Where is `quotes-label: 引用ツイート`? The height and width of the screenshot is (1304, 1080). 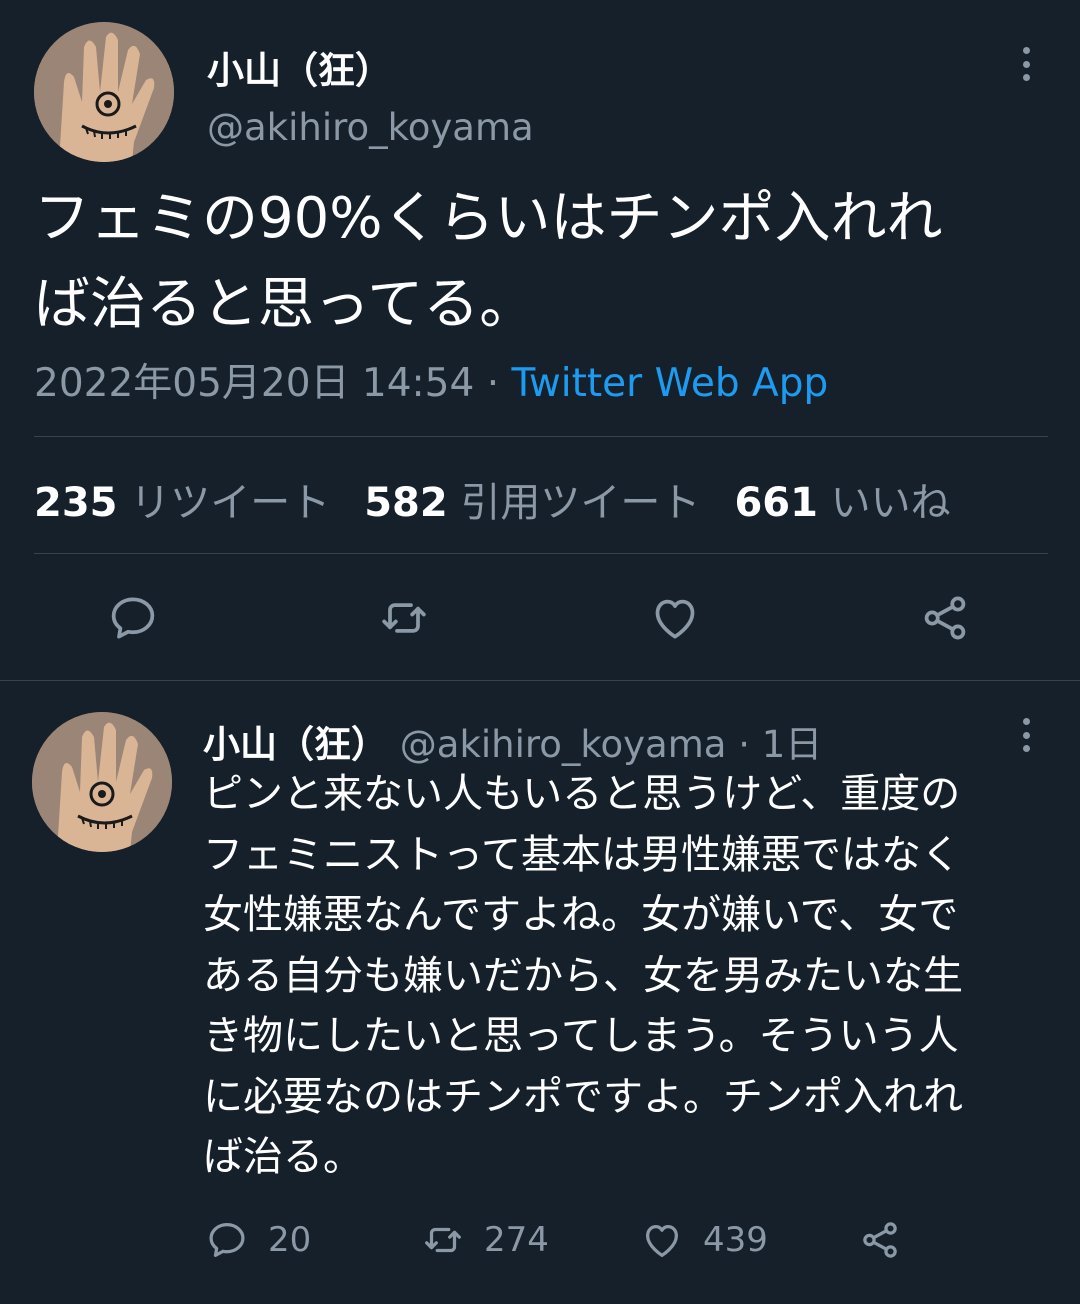
quotes-label: 引用ツイート is located at coordinates (580, 503).